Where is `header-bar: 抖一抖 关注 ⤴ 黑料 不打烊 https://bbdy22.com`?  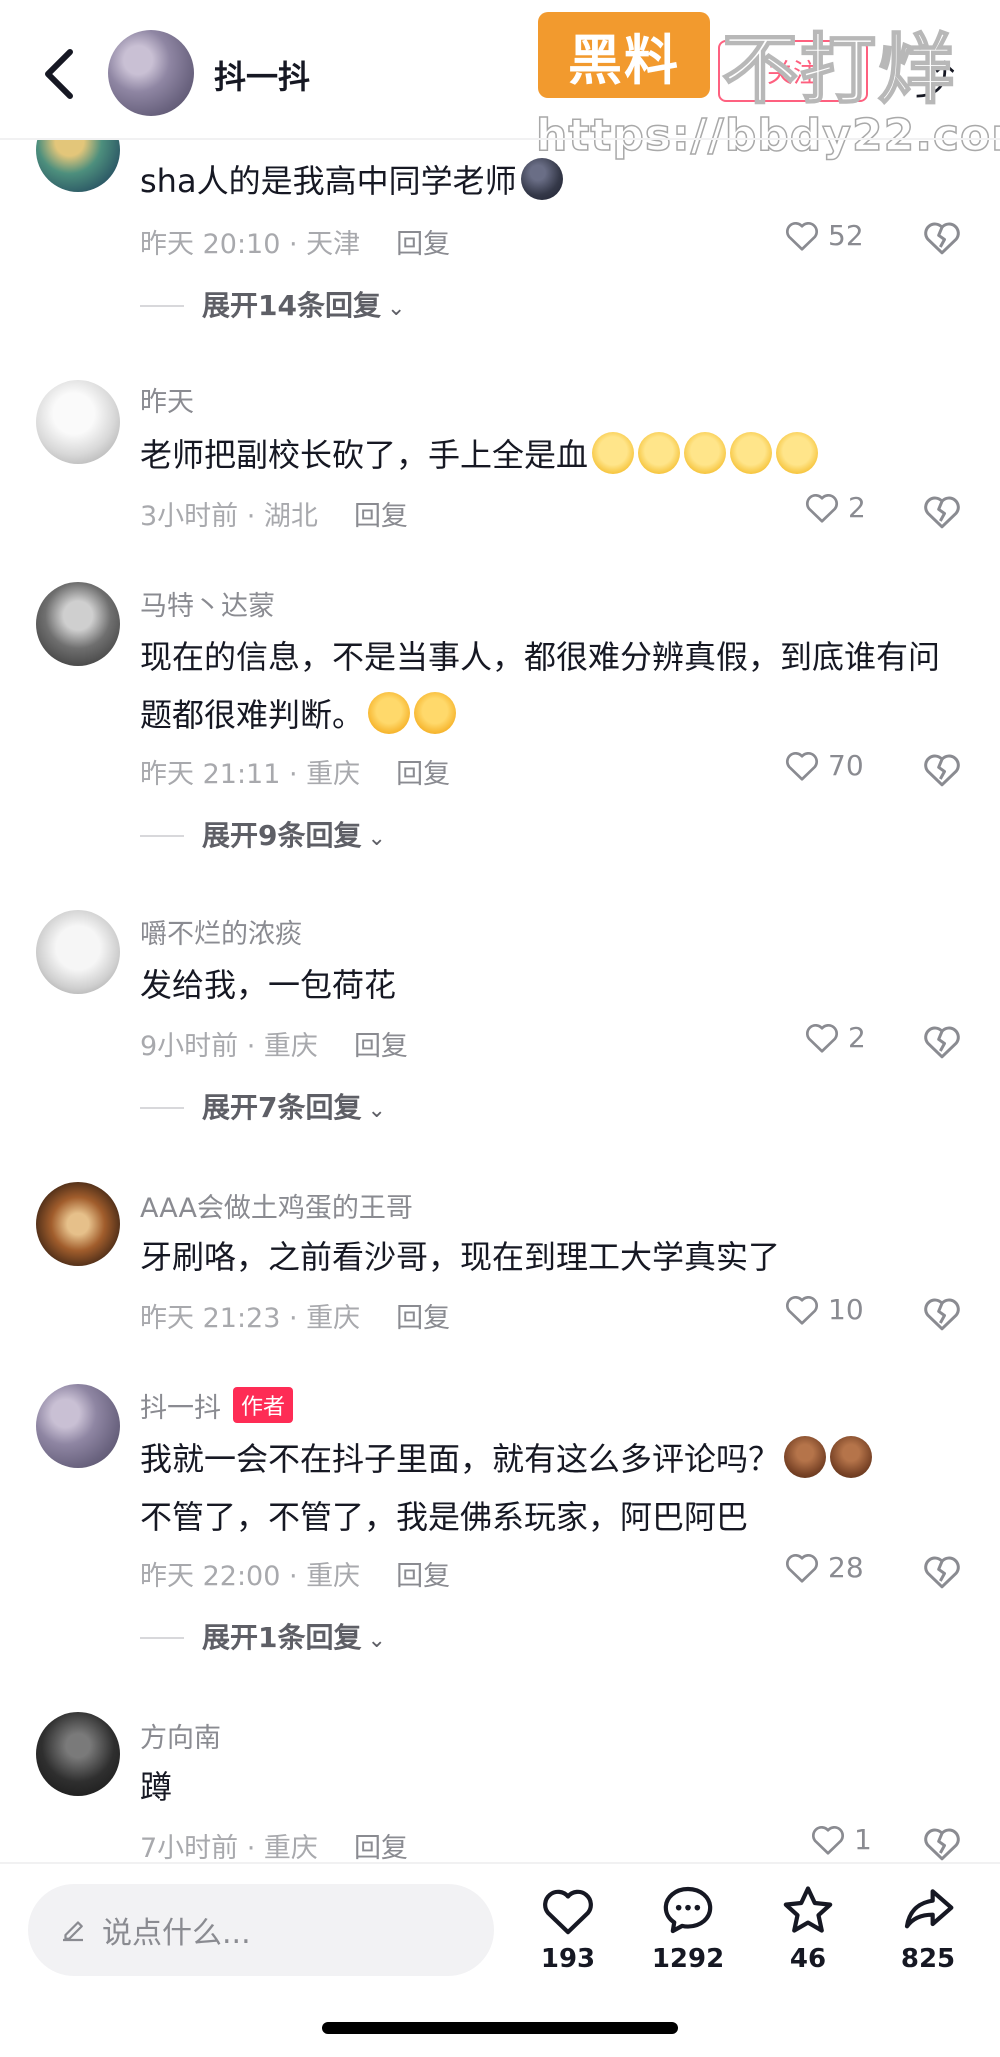
header-bar: 抖一抖 关注 ⤴ 黑料 不打烊 https://bbdy22.com is located at coordinates (500, 81).